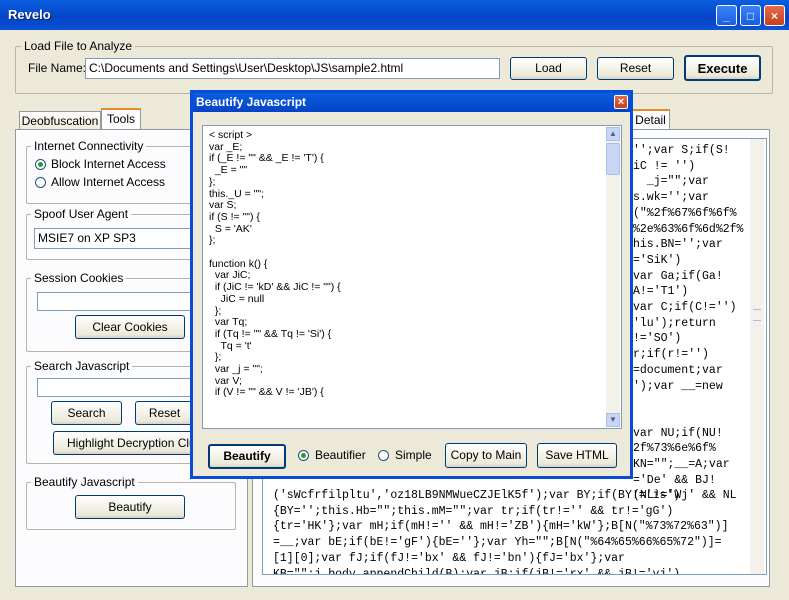 This screenshot has height=600, width=789. Describe the element at coordinates (688, 229) in the screenshot. I see `code-line: %2e%63%6f%6d%2f%` at that location.